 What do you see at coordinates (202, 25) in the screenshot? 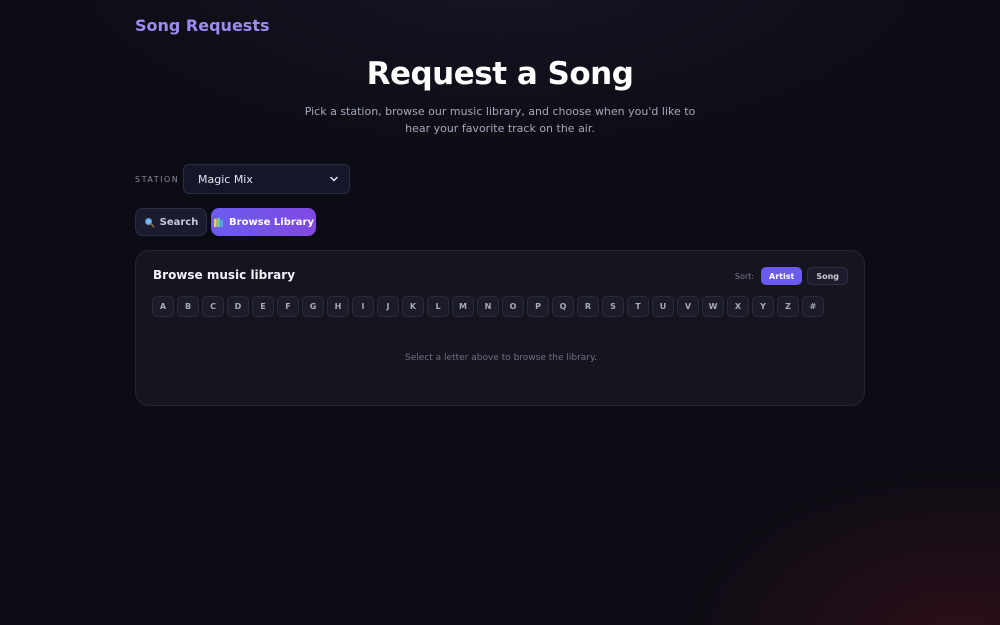
I see `brand-title: Song Requests` at bounding box center [202, 25].